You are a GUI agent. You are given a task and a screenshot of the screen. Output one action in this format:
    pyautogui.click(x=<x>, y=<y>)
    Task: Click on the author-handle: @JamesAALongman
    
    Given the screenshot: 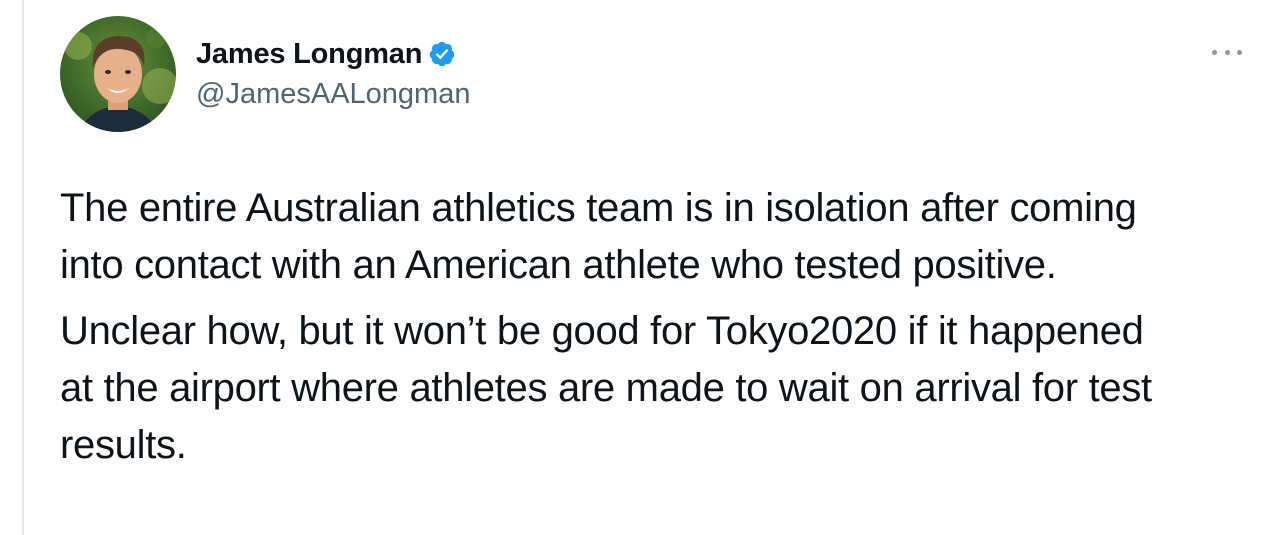 What is the action you would take?
    pyautogui.click(x=333, y=94)
    